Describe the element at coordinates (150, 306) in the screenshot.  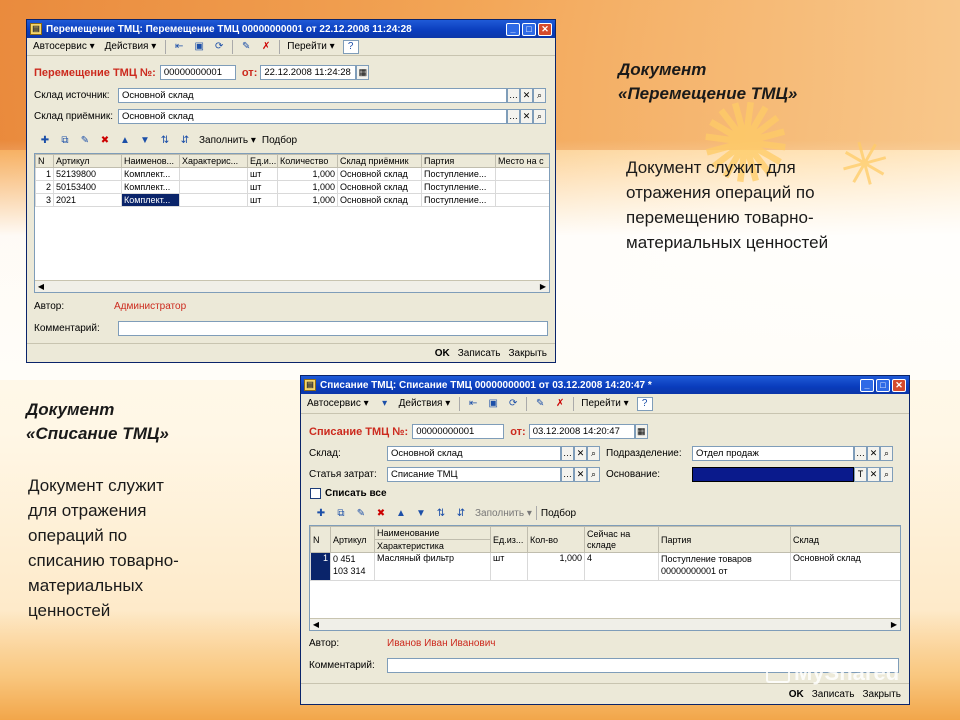
I see `author-value: Администратор` at that location.